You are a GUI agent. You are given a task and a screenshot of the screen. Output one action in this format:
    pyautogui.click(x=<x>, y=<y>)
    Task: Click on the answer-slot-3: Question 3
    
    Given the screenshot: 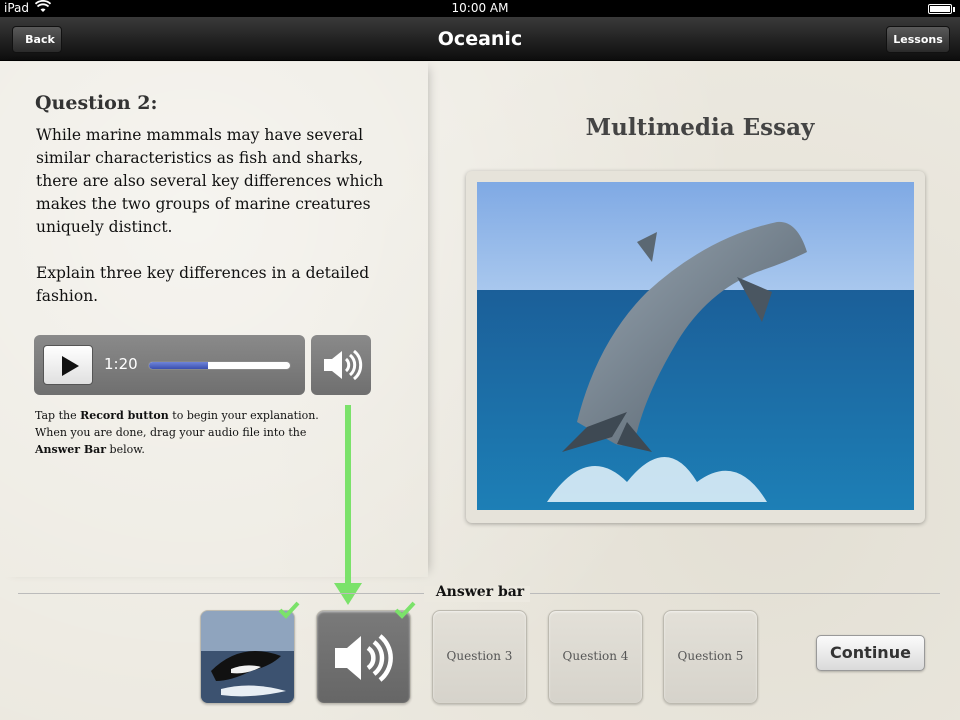 What is the action you would take?
    pyautogui.click(x=479, y=657)
    